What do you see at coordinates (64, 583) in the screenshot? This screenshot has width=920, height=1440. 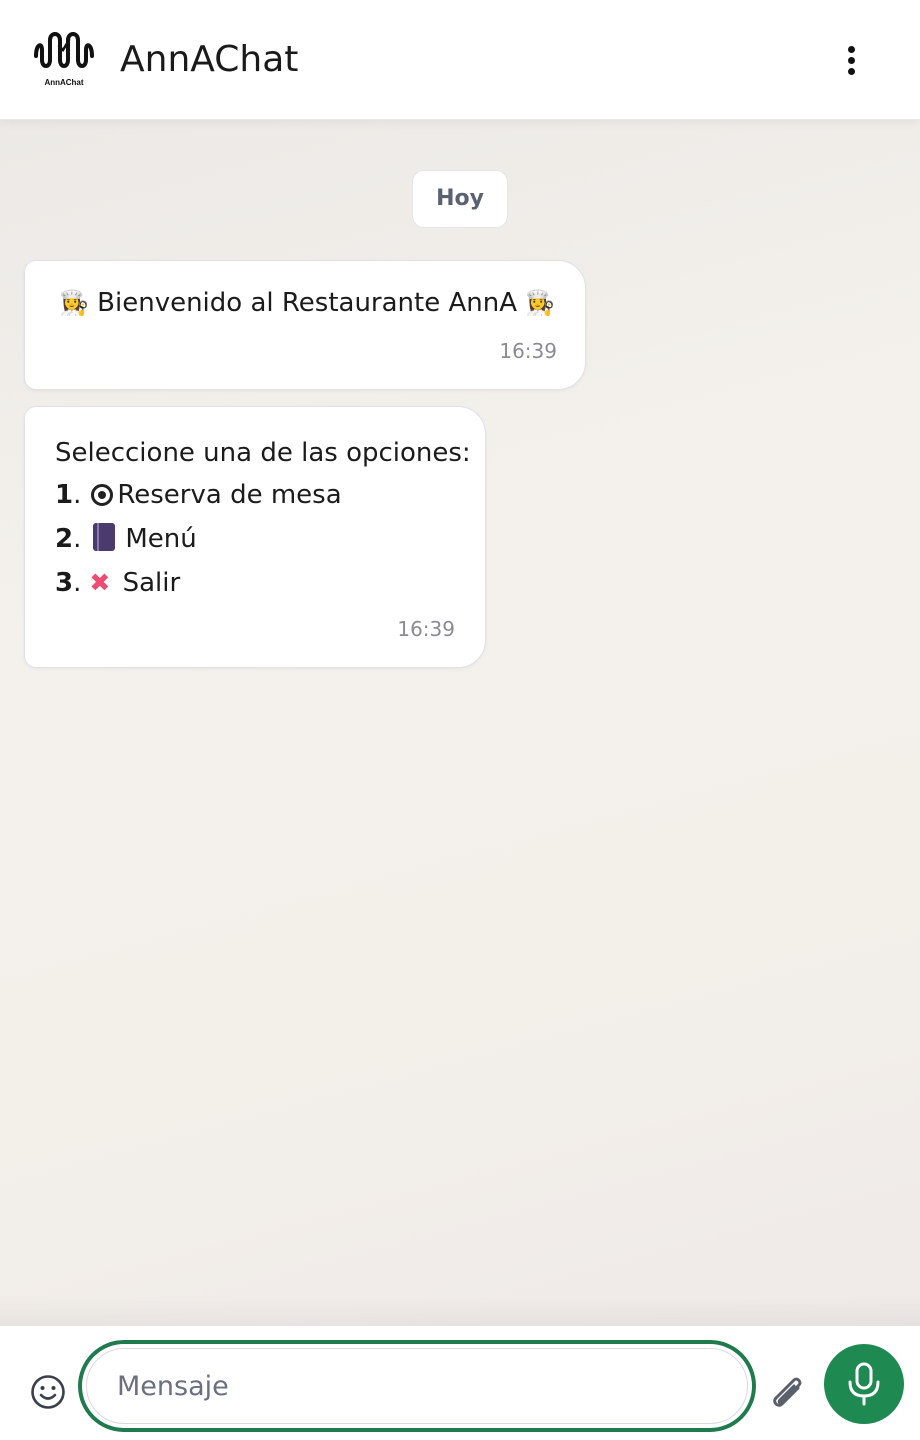 I see `option-number: 3` at bounding box center [64, 583].